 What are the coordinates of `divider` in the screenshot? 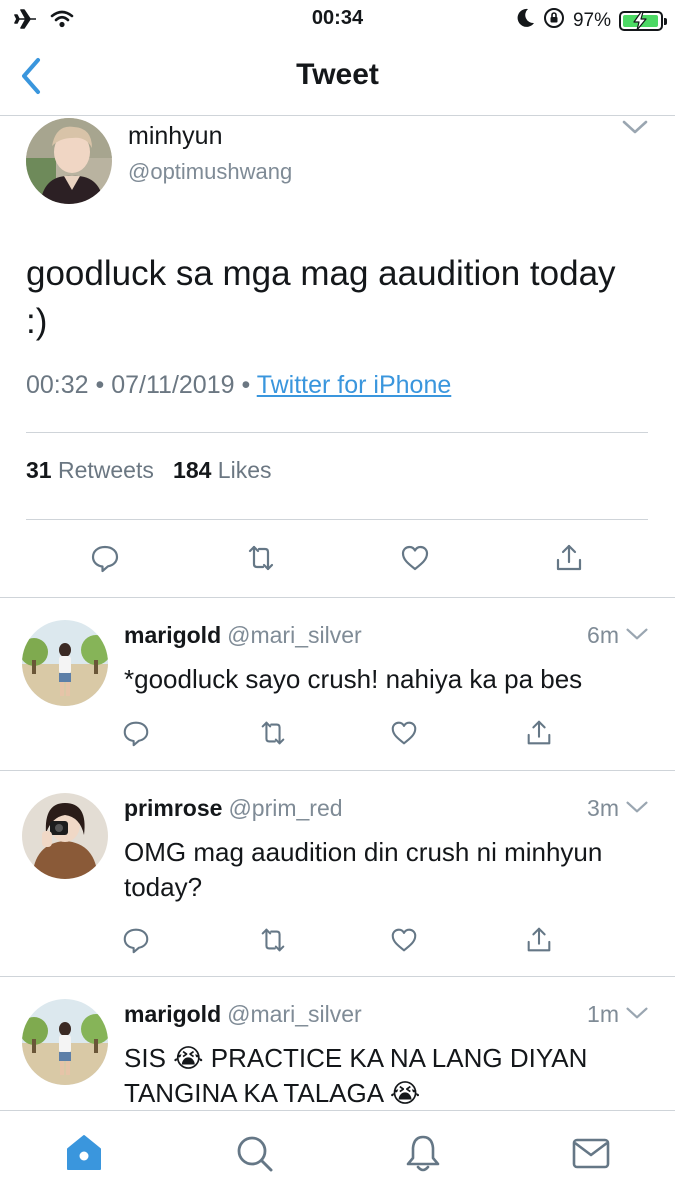 It's located at (337, 432).